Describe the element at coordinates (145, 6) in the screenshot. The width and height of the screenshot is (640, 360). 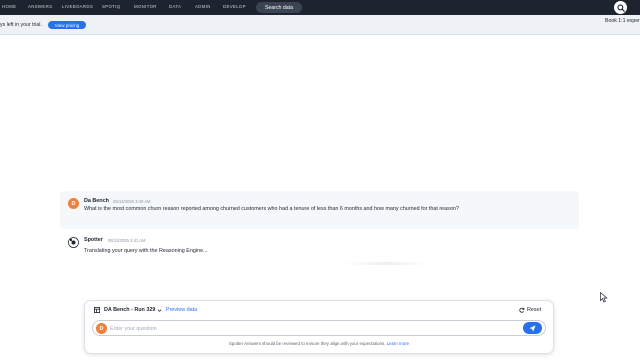
I see `nav-item-monitor: MONITOR` at that location.